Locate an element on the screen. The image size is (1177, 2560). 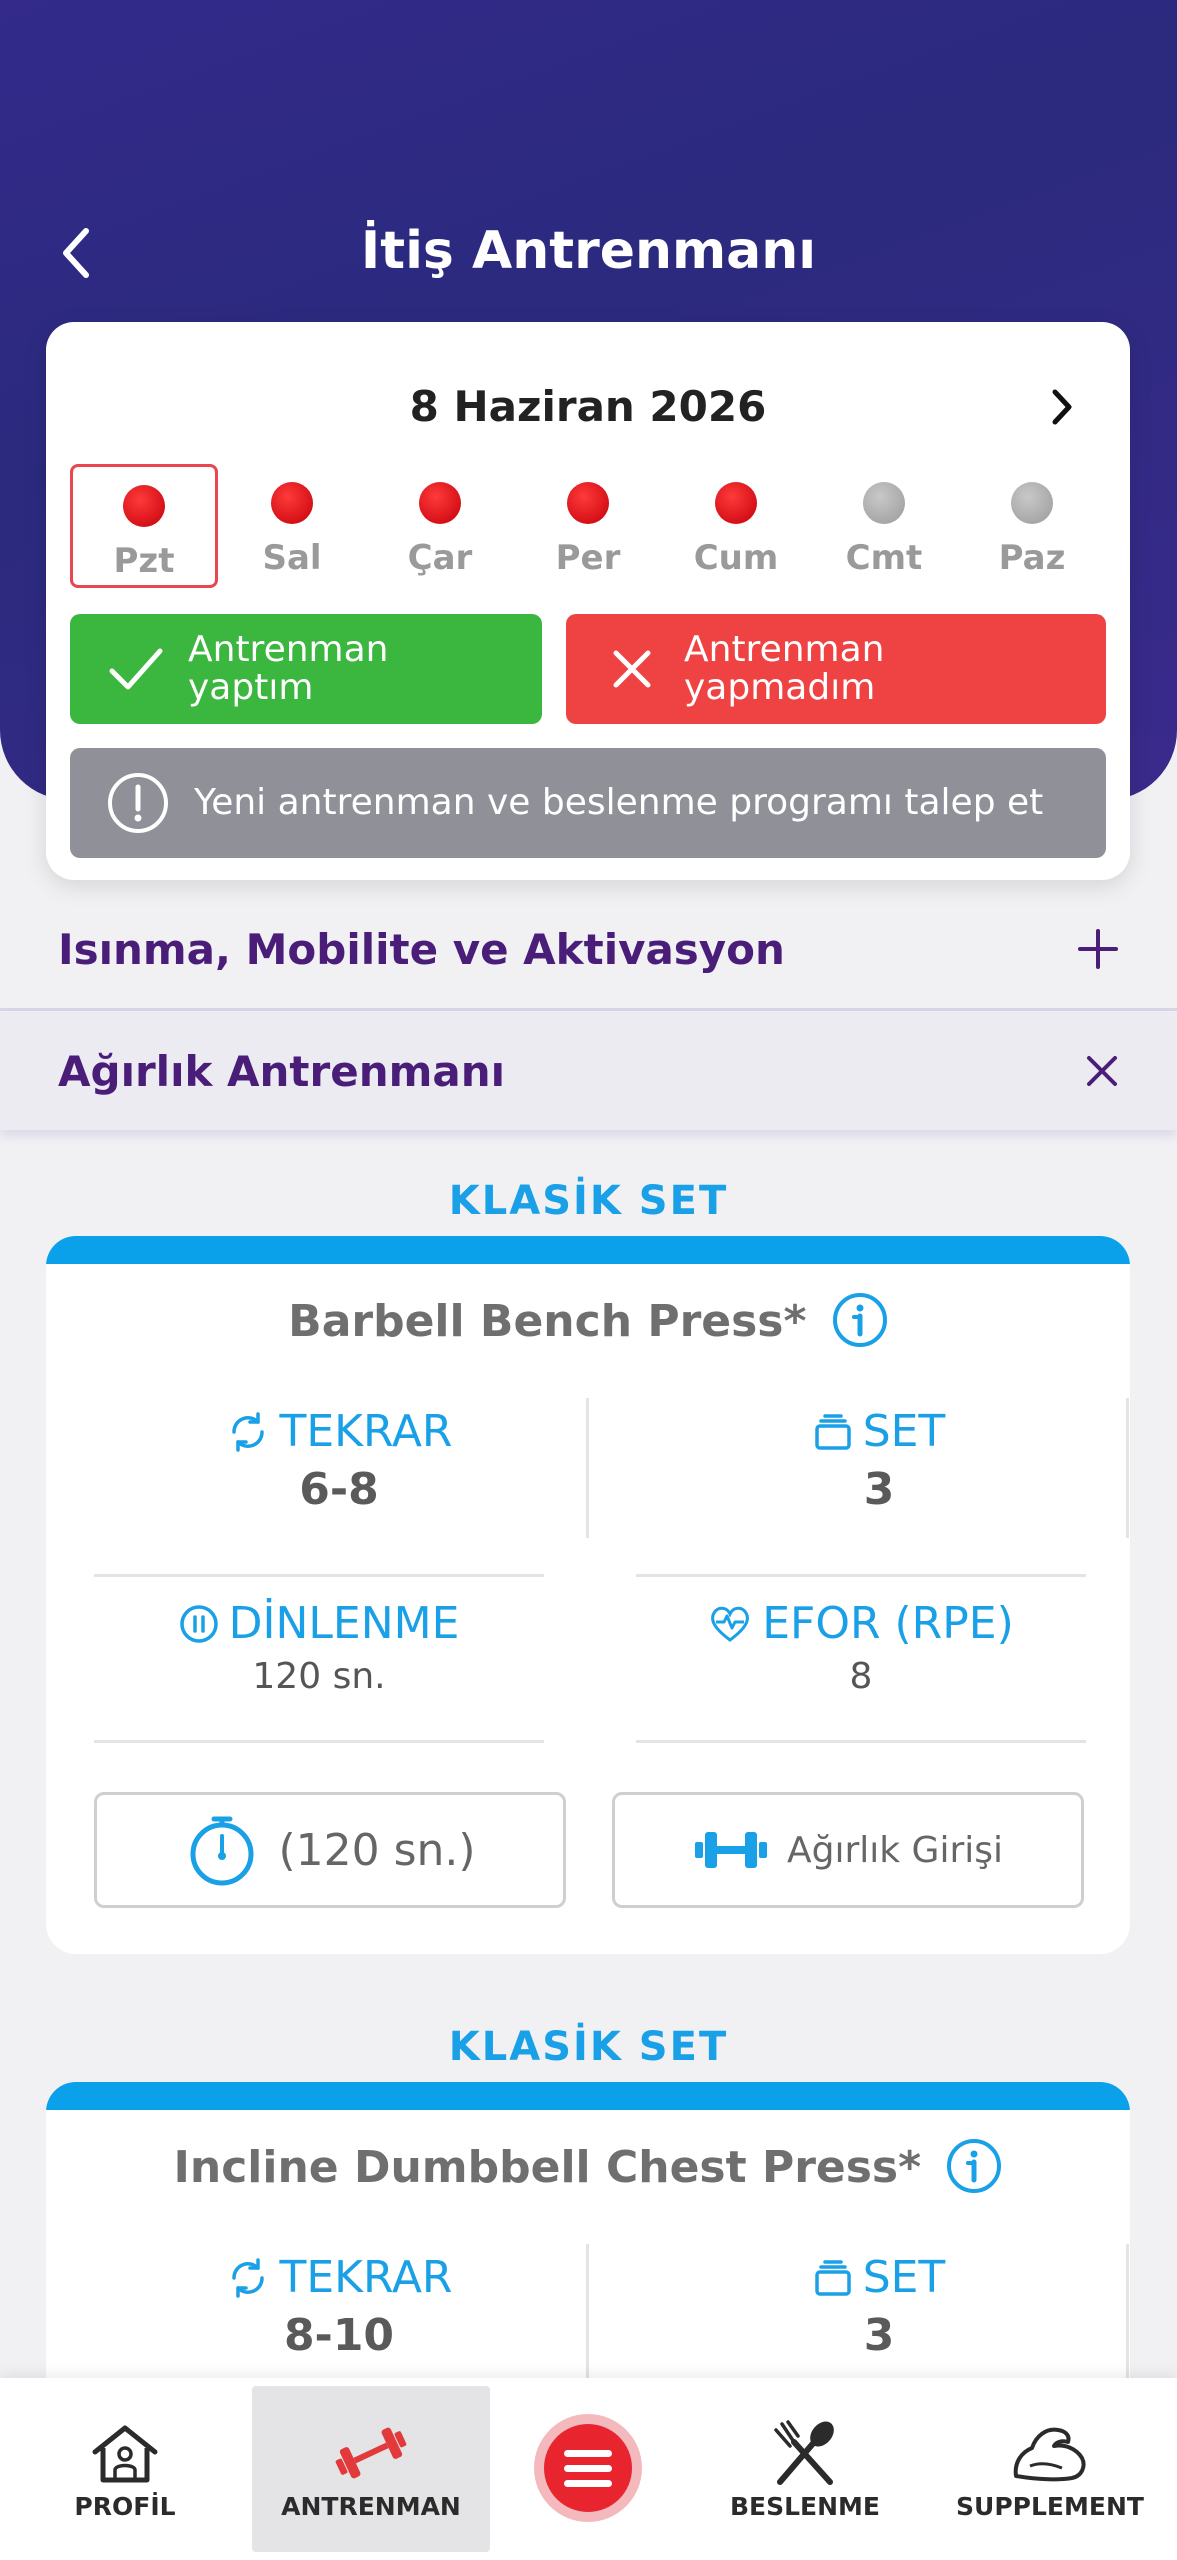
exclamation-circle-icon is located at coordinates (138, 803).